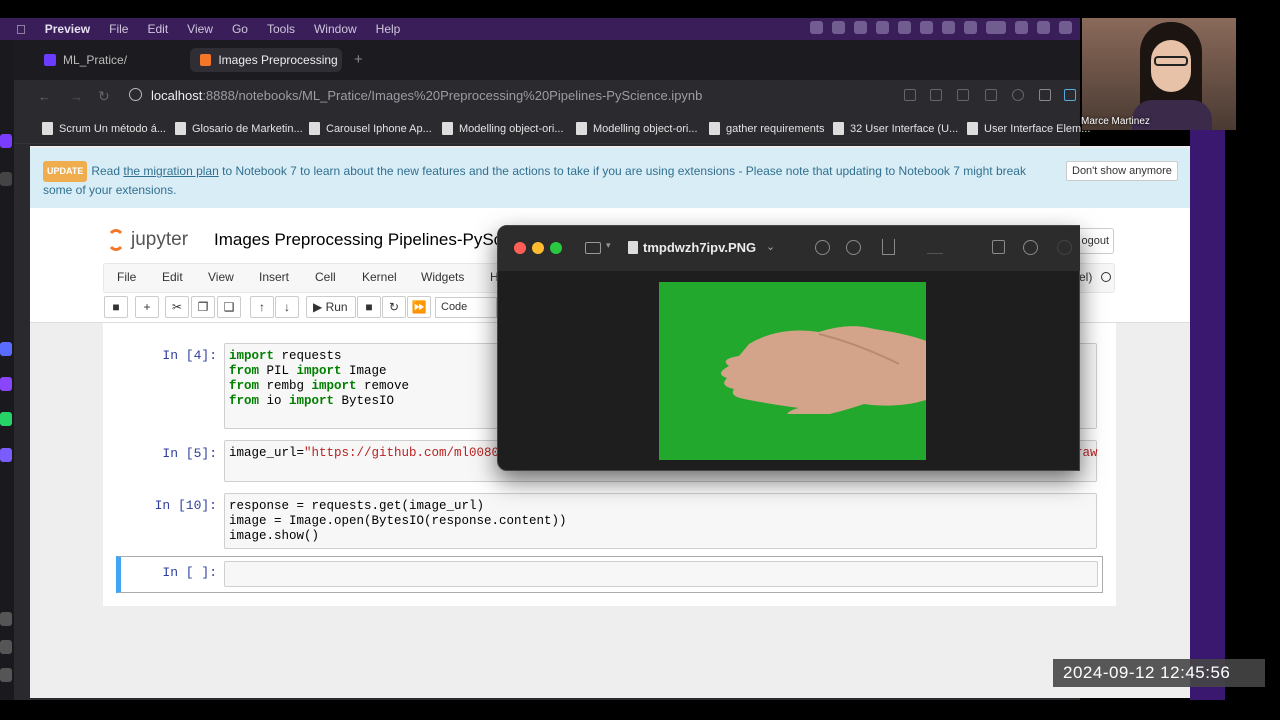  What do you see at coordinates (963, 95) in the screenshot?
I see `extension-icon` at bounding box center [963, 95].